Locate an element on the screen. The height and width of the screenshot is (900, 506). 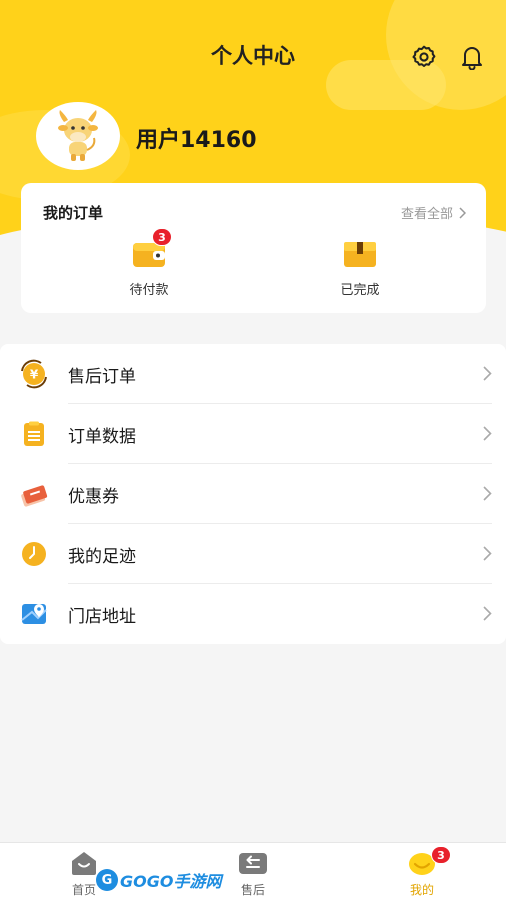
gear-icon is located at coordinates (424, 56).